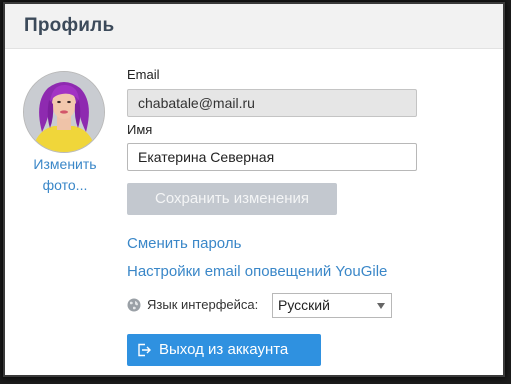  What do you see at coordinates (262, 305) in the screenshot?
I see `language-row: Язык интерфейса: Русский` at bounding box center [262, 305].